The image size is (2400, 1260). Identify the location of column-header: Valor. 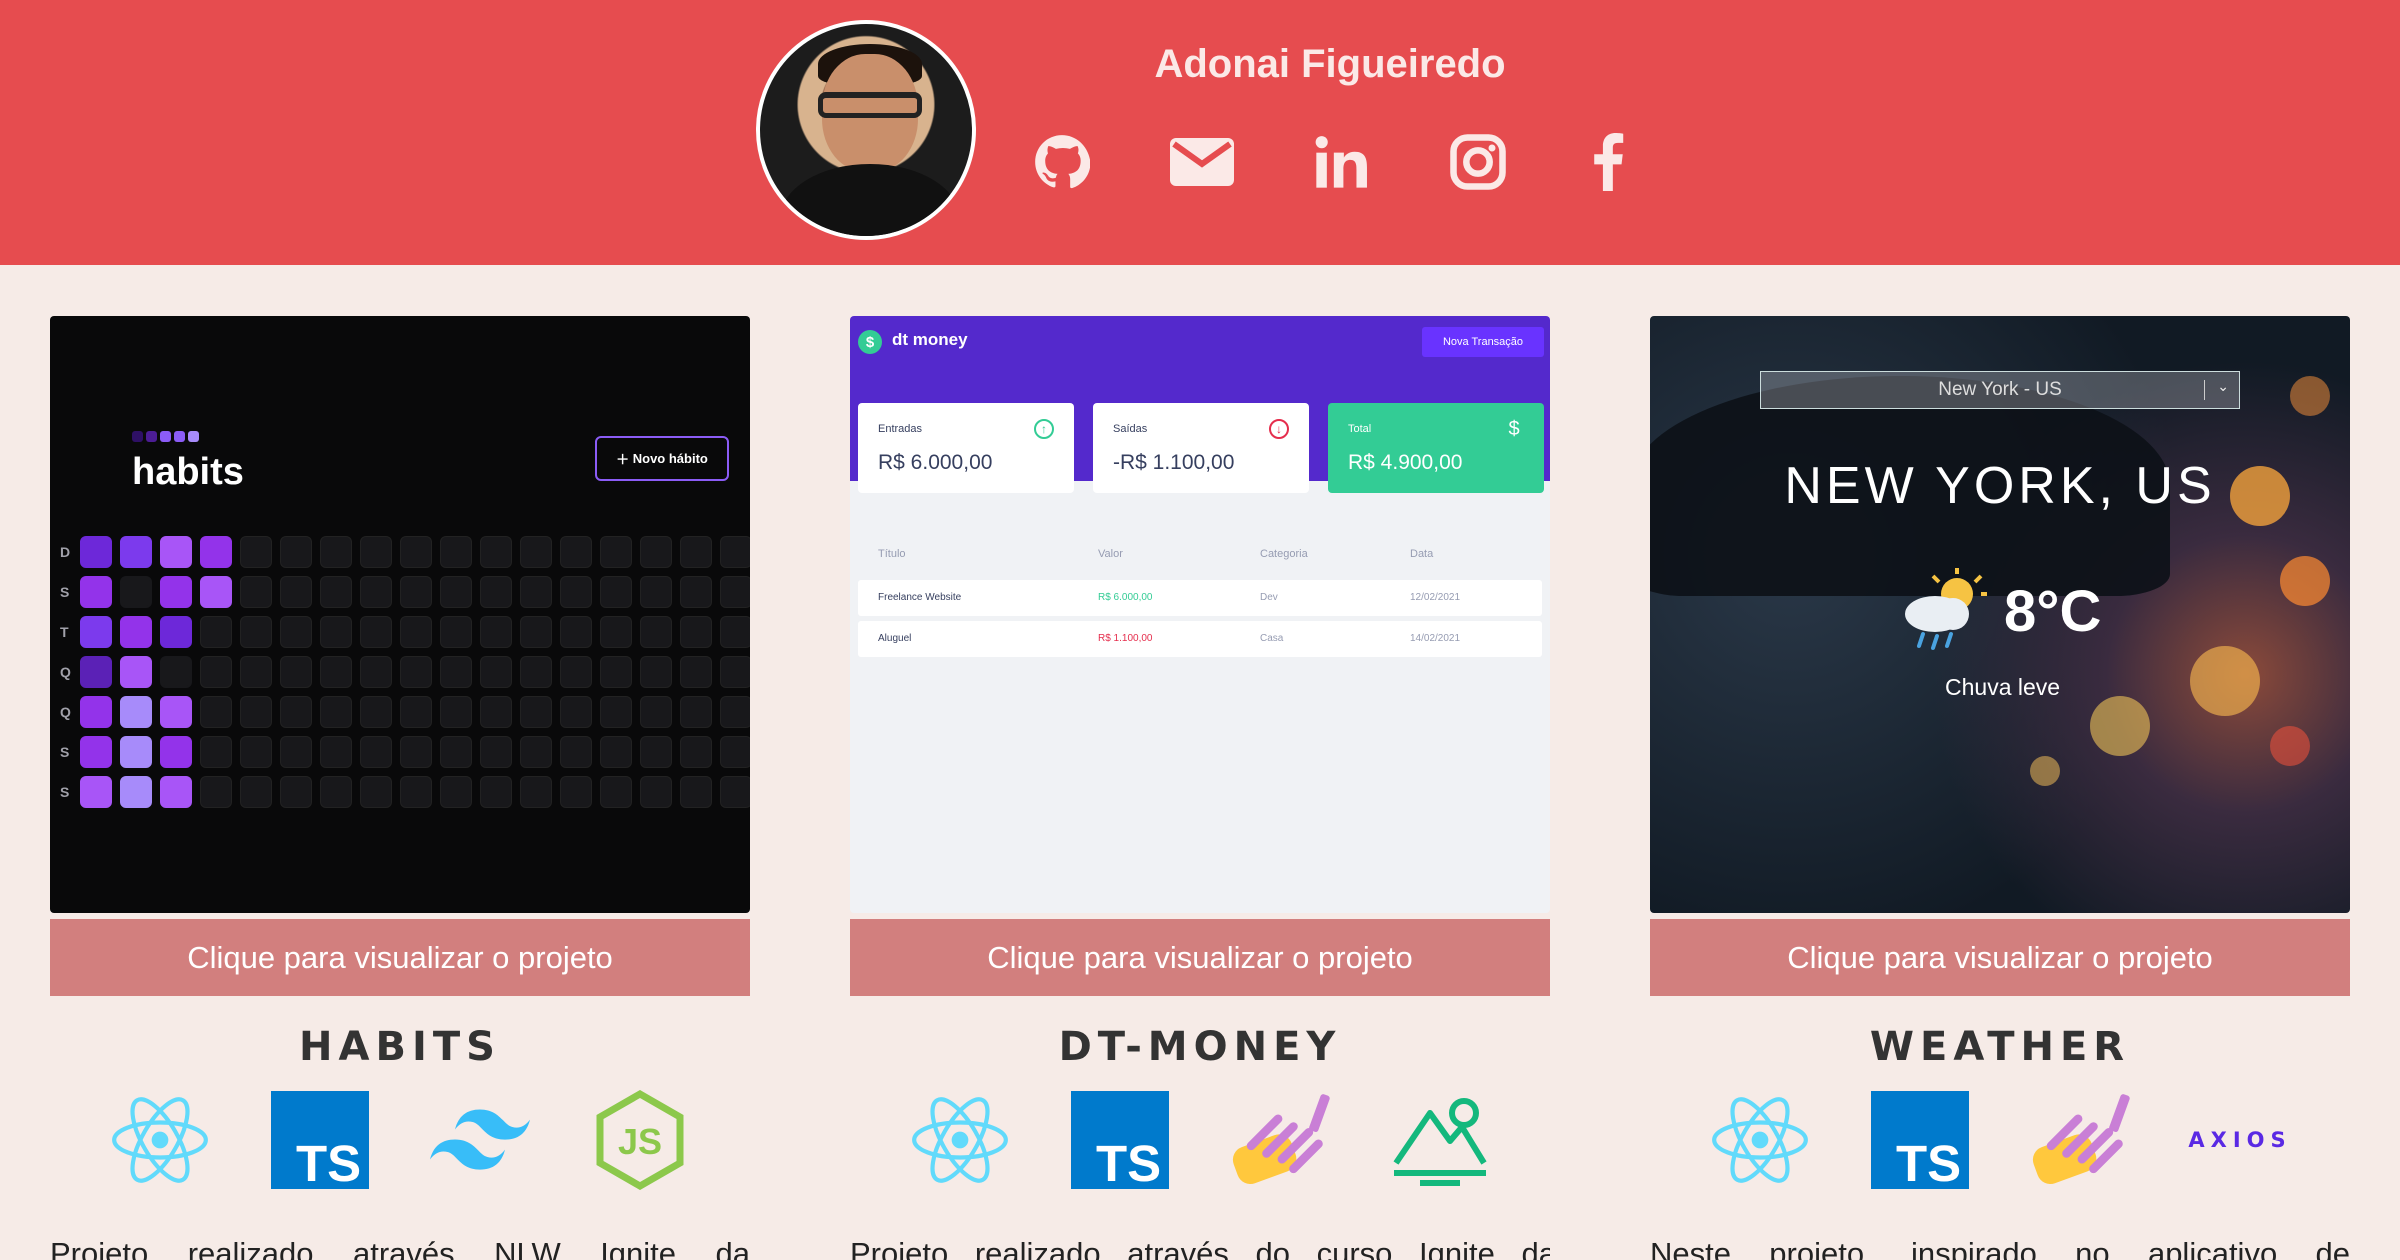
(1110, 554).